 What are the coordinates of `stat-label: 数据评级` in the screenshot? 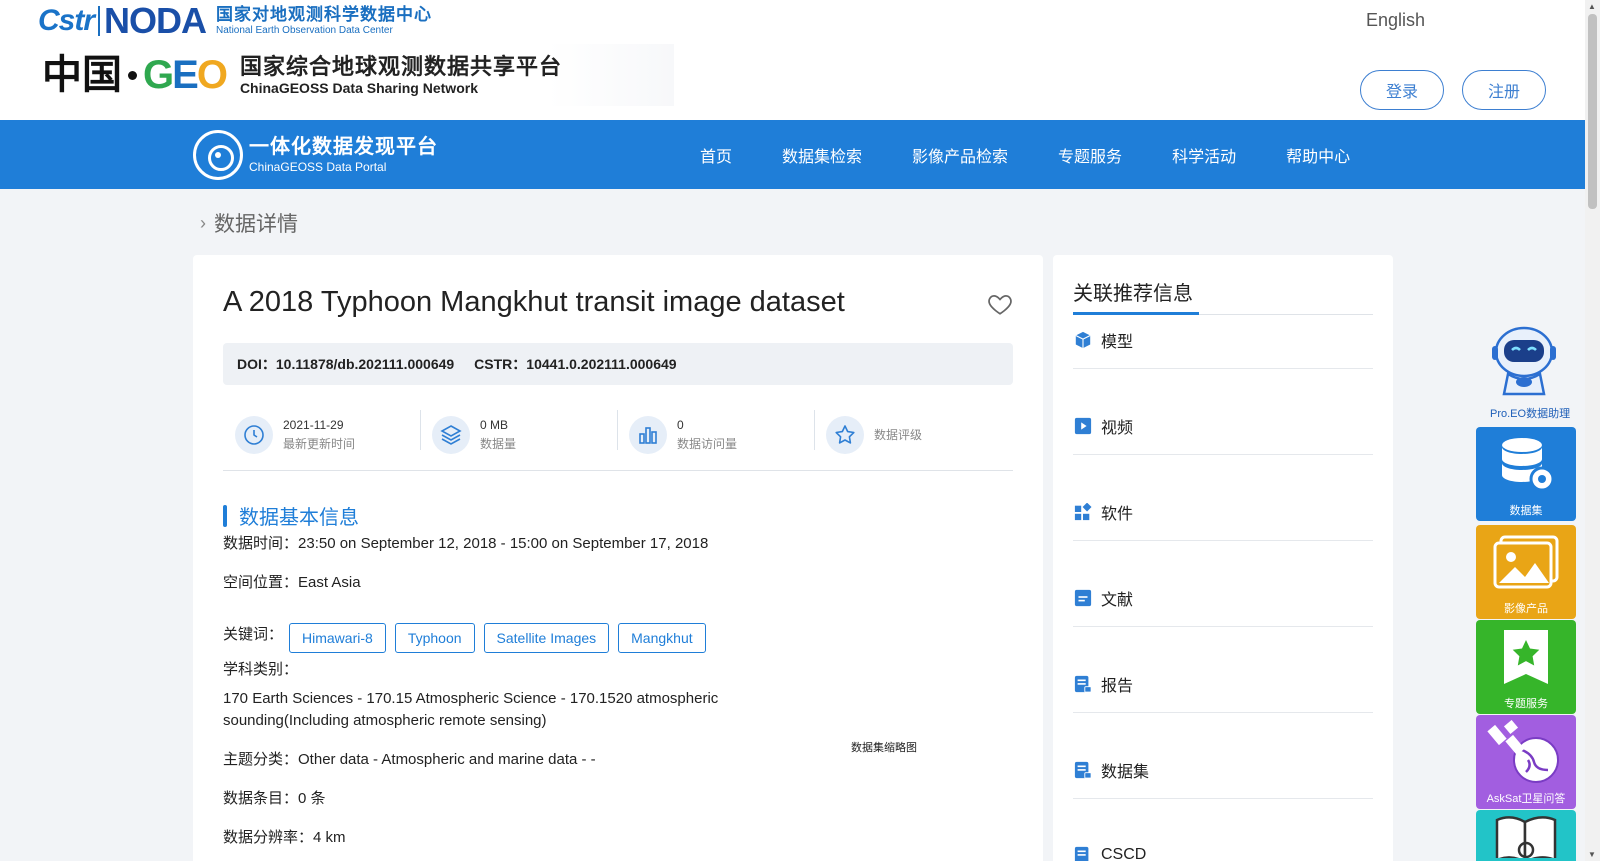 It's located at (898, 435).